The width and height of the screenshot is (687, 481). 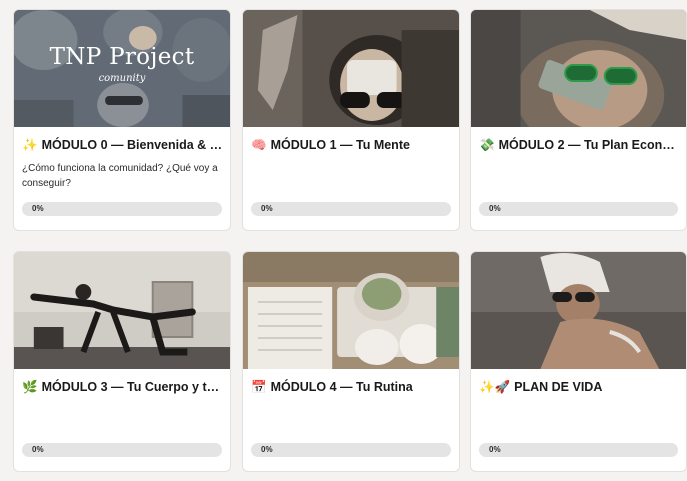 I want to click on module-card-4: 📅 MÓDULO 4 — Tu Rutina 0%, so click(x=351, y=361).